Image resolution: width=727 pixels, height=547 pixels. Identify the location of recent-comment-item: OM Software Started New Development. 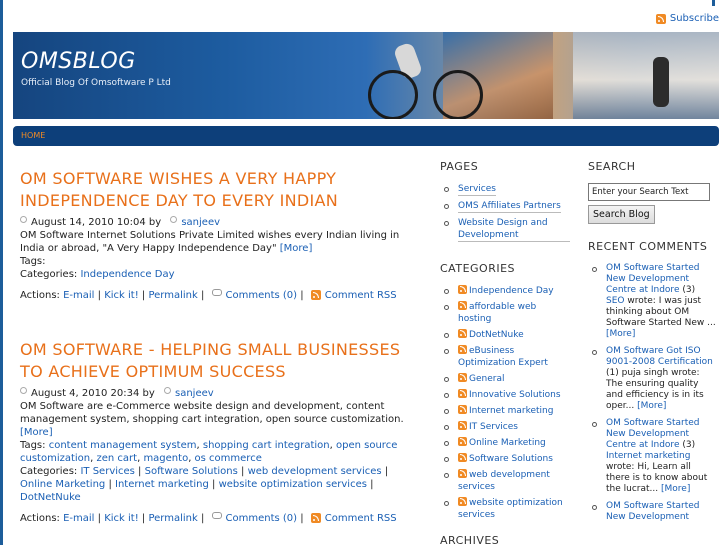
(652, 512).